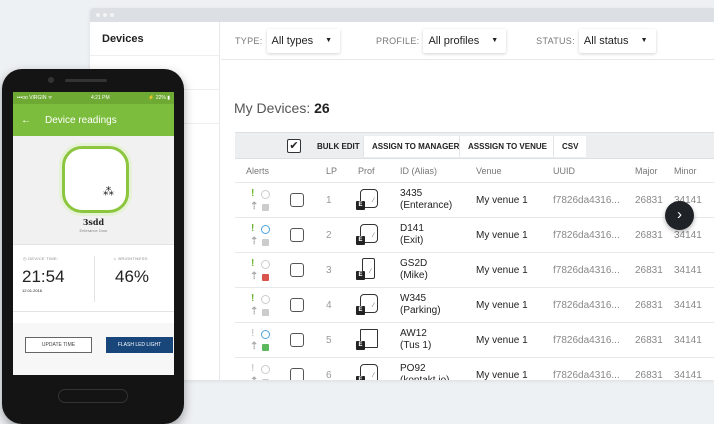 This screenshot has width=714, height=424. Describe the element at coordinates (416, 345) in the screenshot. I see `device-alias: (Tus 1)` at that location.